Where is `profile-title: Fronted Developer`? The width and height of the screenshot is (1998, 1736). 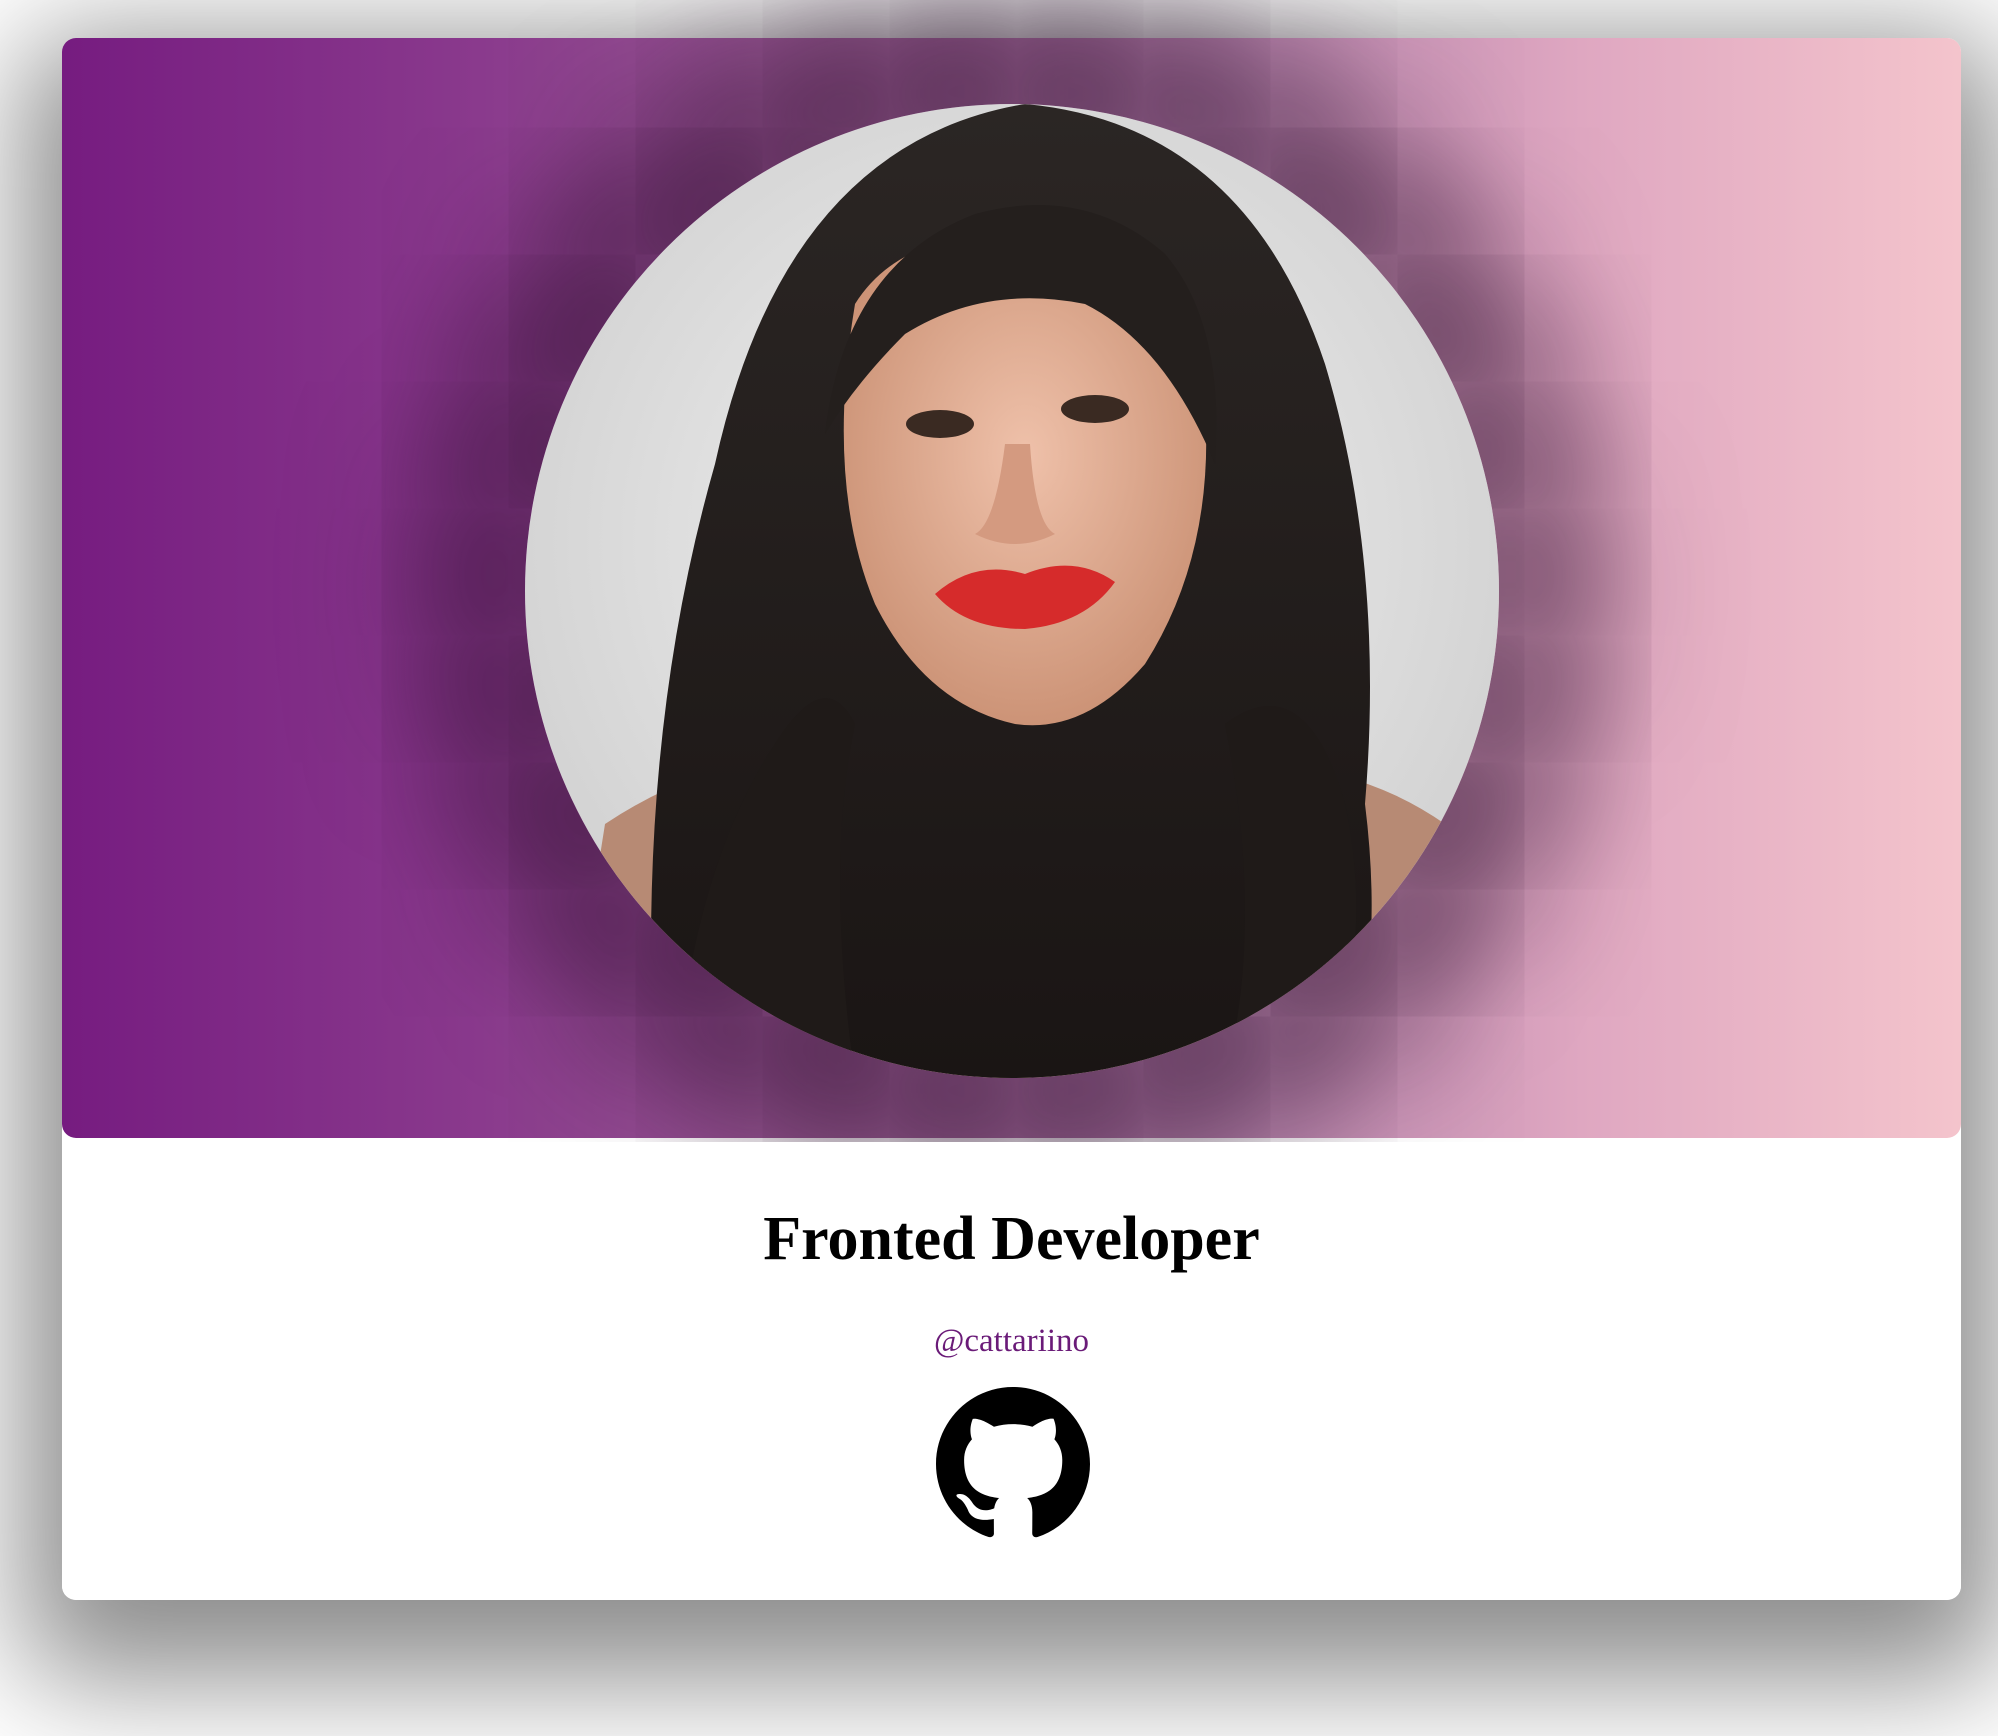
profile-title: Fronted Developer is located at coordinates (1011, 1239).